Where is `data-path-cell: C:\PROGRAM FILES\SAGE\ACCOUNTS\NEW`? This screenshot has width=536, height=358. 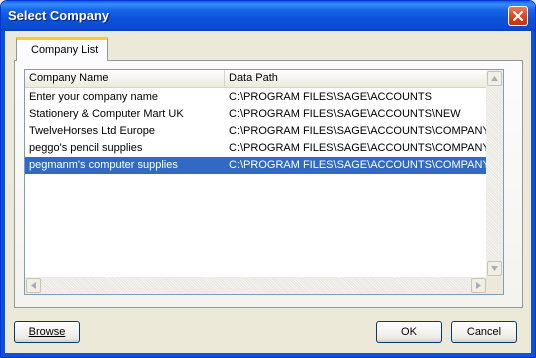 data-path-cell: C:\PROGRAM FILES\SAGE\ACCOUNTS\NEW is located at coordinates (345, 114).